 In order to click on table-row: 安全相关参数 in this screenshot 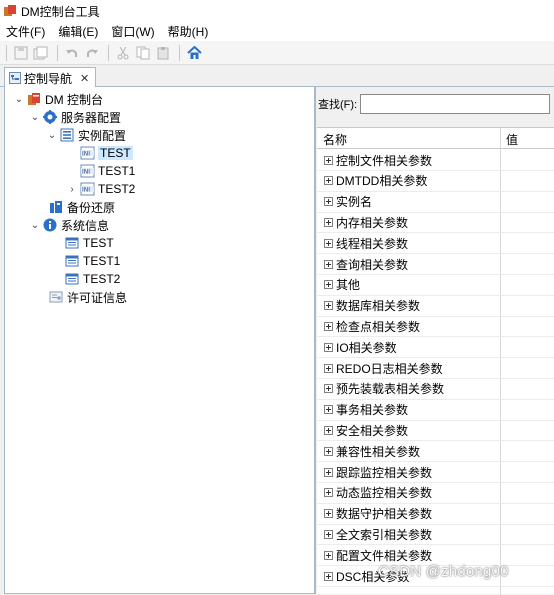, I will do `click(435, 431)`.